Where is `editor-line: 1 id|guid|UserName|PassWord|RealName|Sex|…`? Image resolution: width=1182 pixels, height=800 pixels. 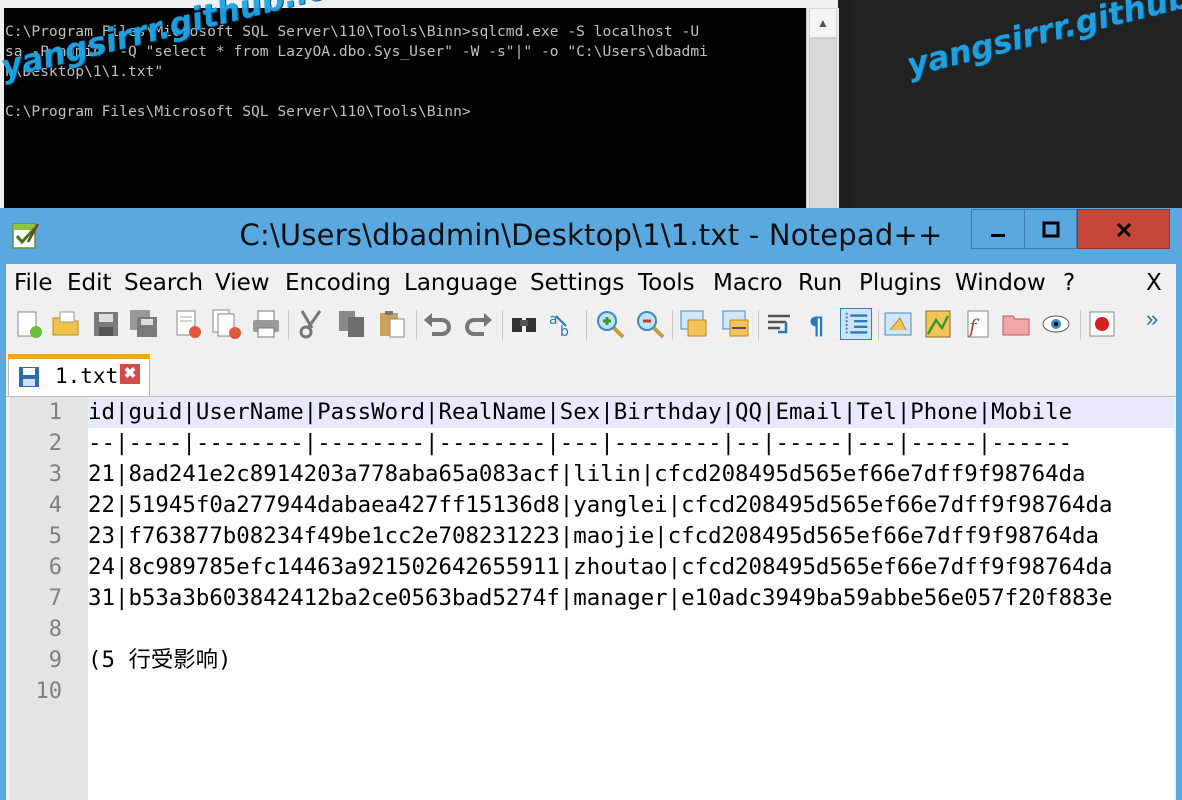
editor-line: 1 id|guid|UserName|PassWord|RealName|Sex|… is located at coordinates (592, 412).